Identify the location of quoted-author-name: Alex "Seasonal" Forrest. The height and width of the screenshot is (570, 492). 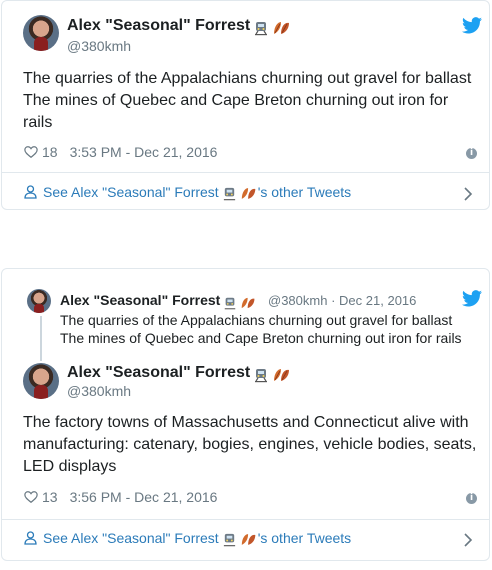
(158, 301).